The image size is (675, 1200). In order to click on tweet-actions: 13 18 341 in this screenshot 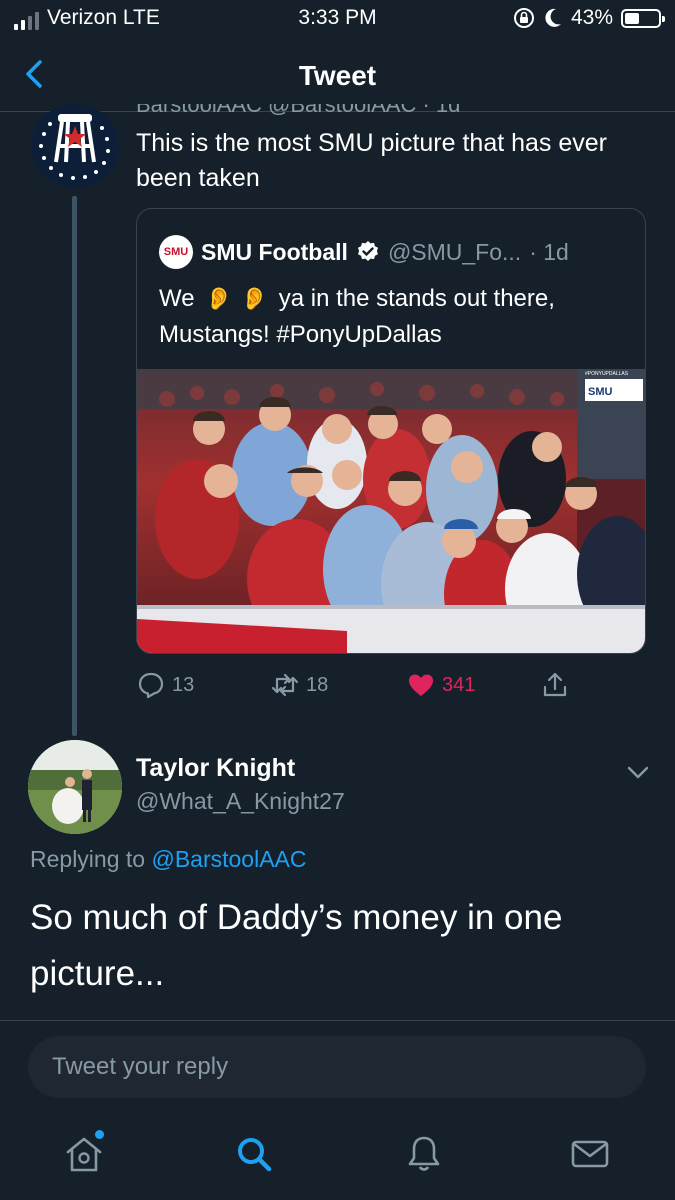, I will do `click(391, 686)`.